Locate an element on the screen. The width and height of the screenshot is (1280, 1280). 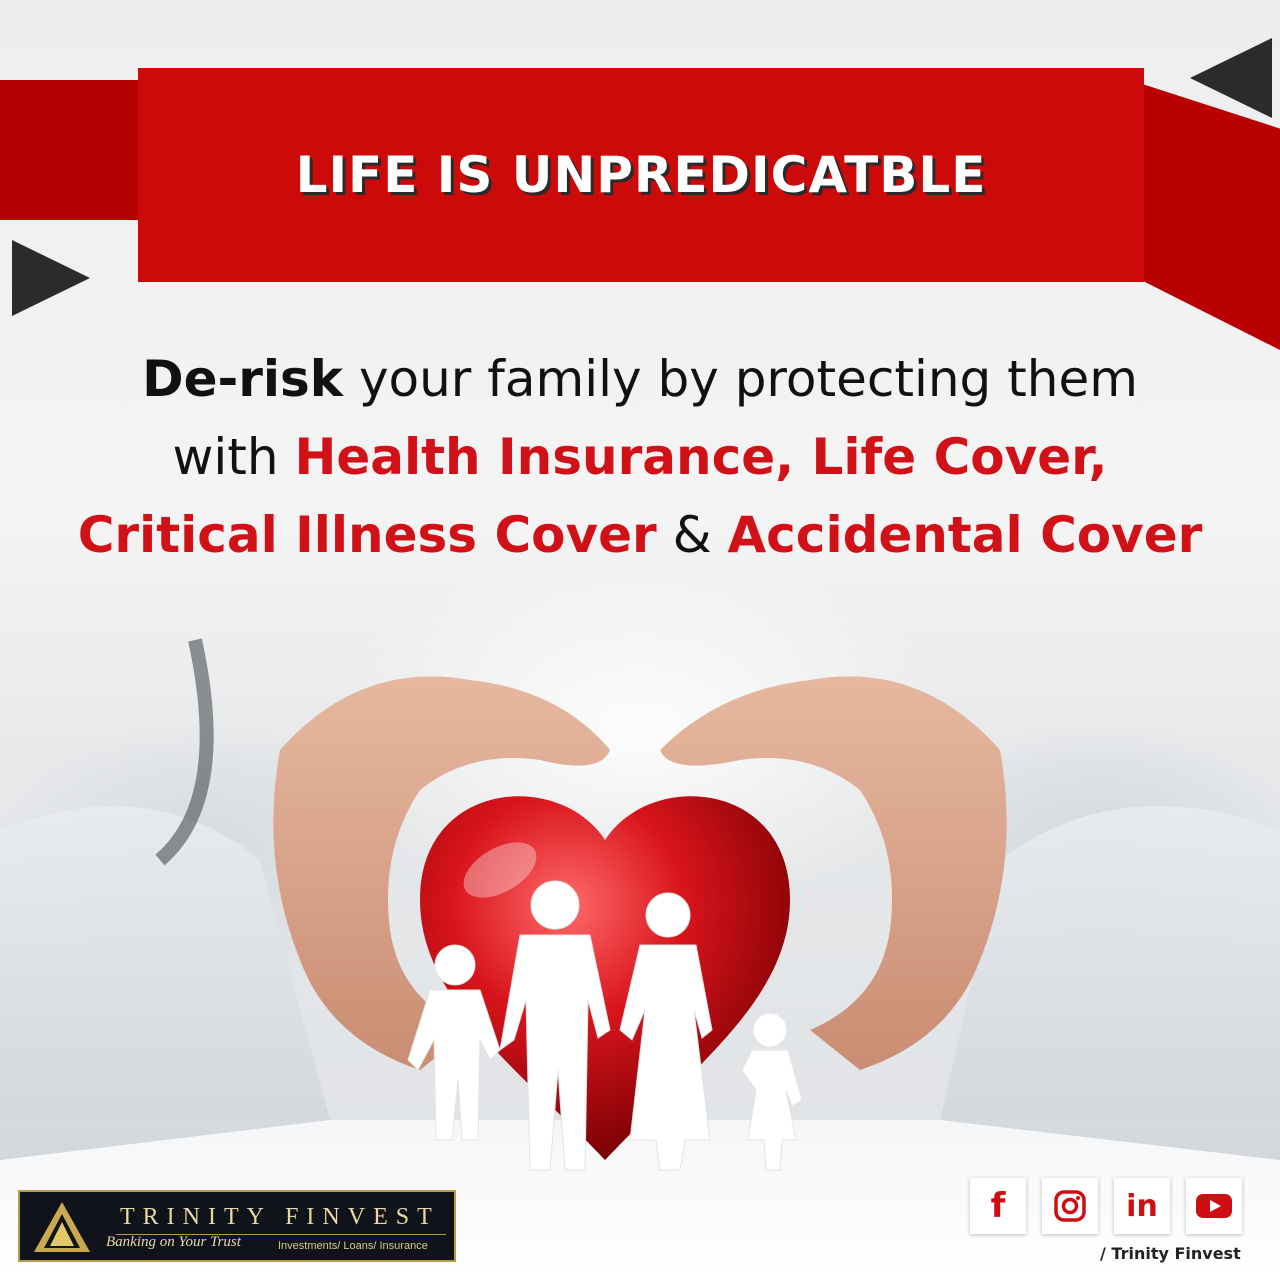
headline-highlight: Critical Illness Cover is located at coordinates (367, 535).